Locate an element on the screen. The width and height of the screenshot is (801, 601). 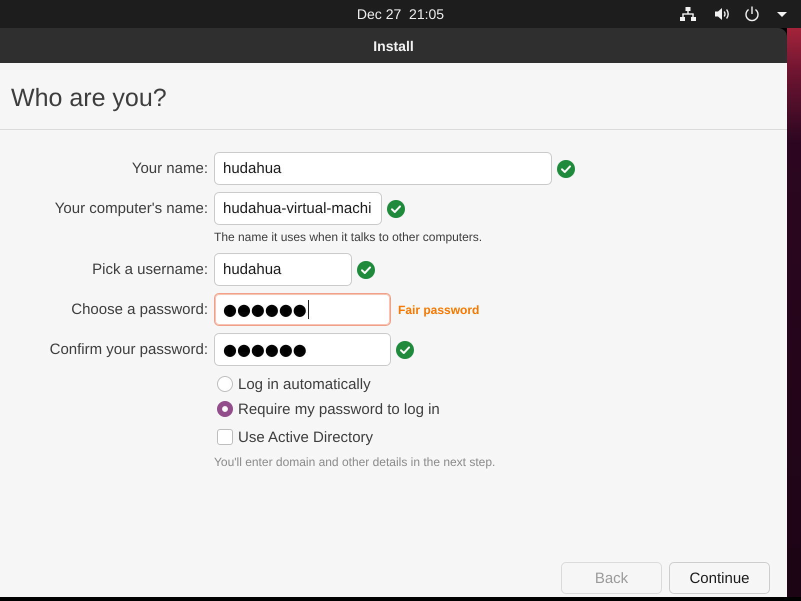
text-cursor is located at coordinates (308, 309).